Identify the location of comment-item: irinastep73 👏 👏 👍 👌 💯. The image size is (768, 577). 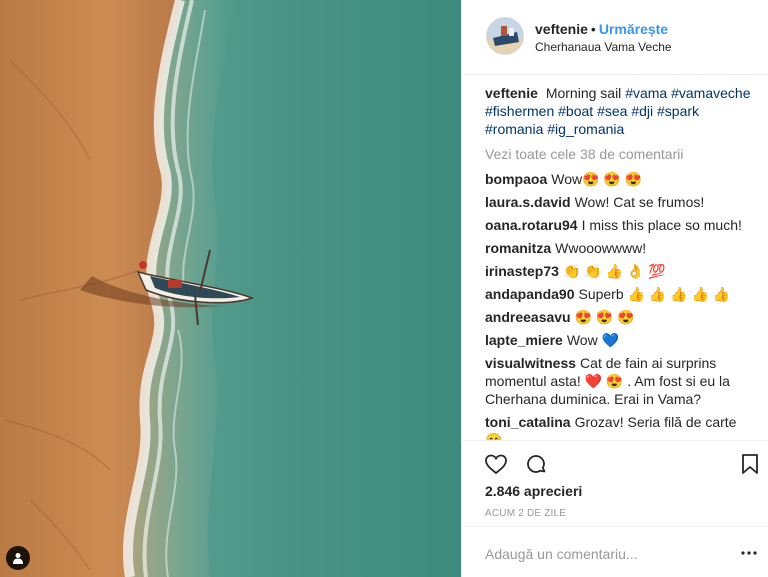
(621, 271).